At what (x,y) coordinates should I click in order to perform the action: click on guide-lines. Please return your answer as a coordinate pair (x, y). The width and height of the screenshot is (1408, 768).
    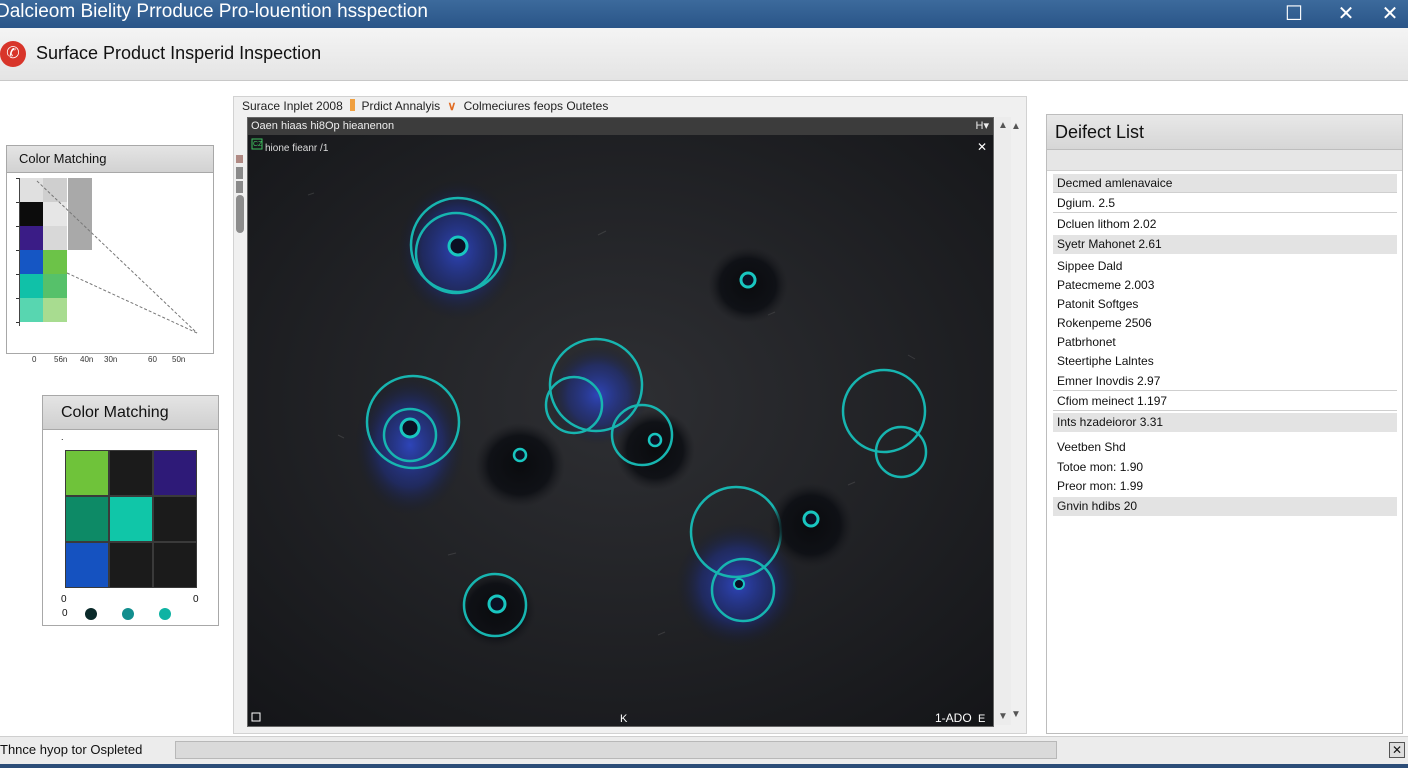
    Looking at the image, I should click on (117, 257).